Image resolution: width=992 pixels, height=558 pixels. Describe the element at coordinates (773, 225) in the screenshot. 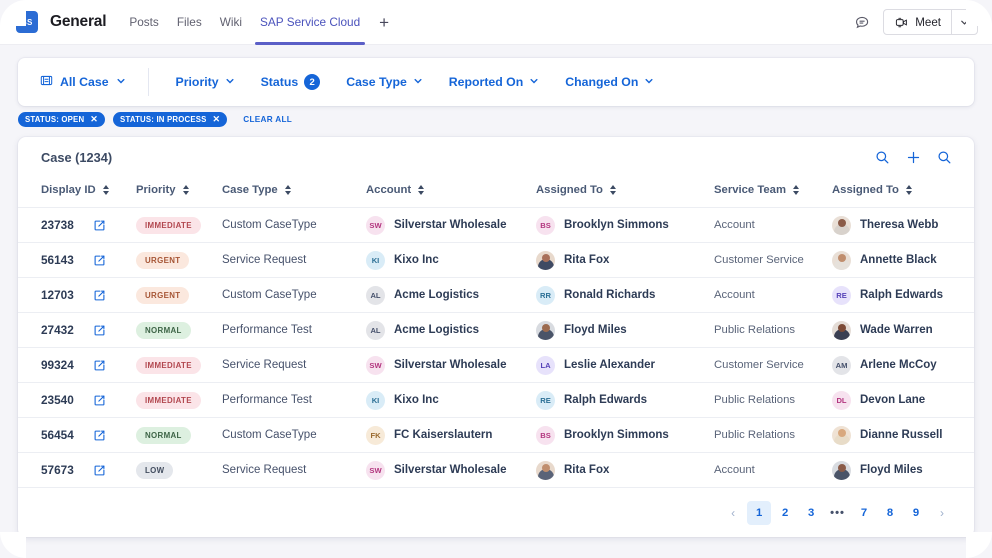

I see `cell-service-team: Account` at that location.